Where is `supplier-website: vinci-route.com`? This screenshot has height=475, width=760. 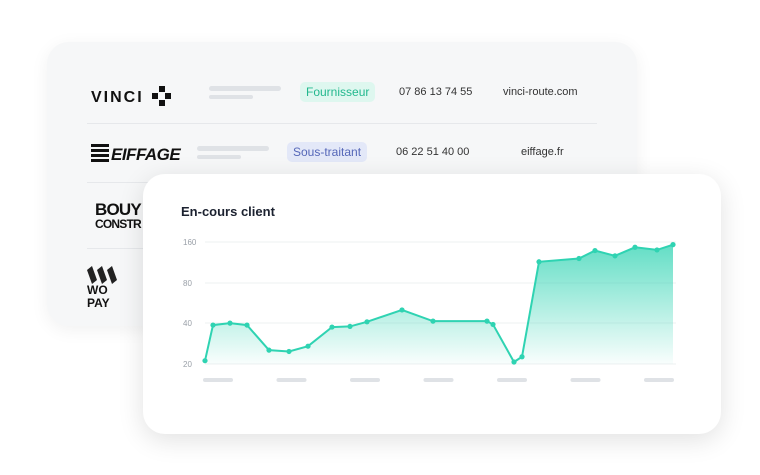 supplier-website: vinci-route.com is located at coordinates (540, 92).